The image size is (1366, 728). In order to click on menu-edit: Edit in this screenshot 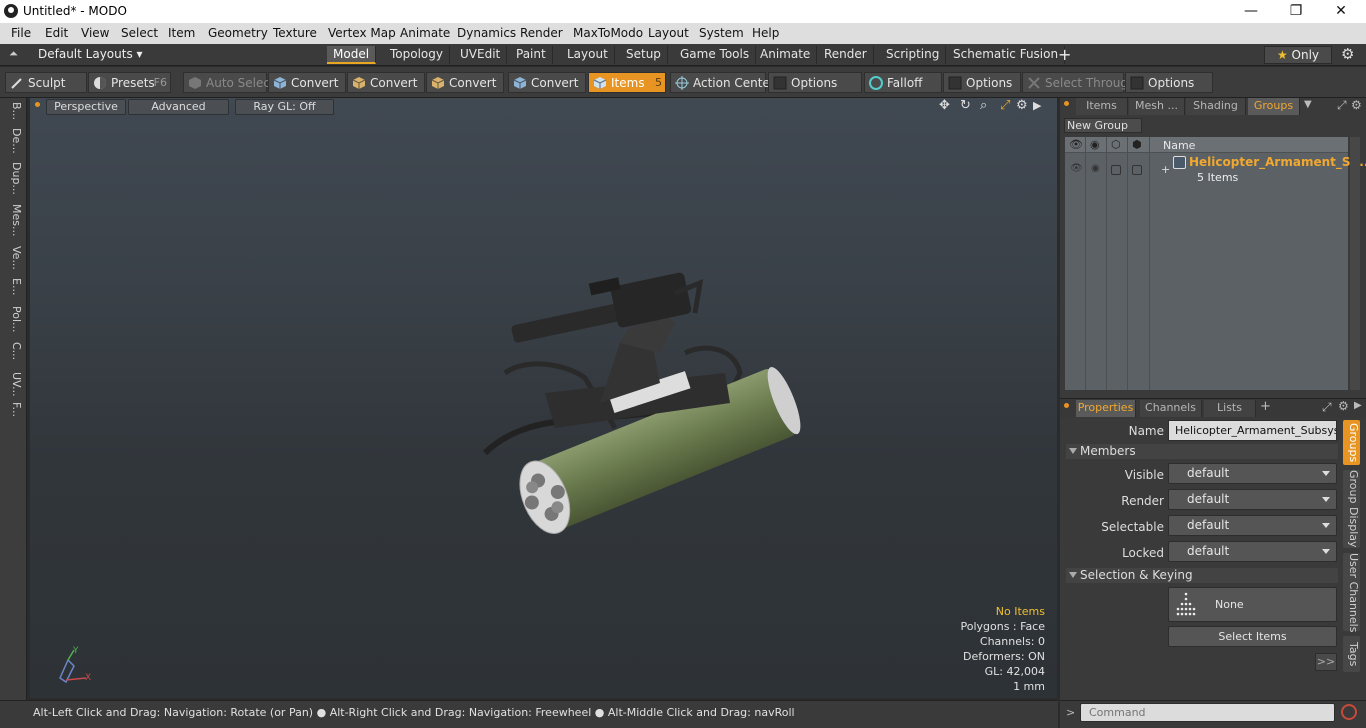, I will do `click(56, 33)`.